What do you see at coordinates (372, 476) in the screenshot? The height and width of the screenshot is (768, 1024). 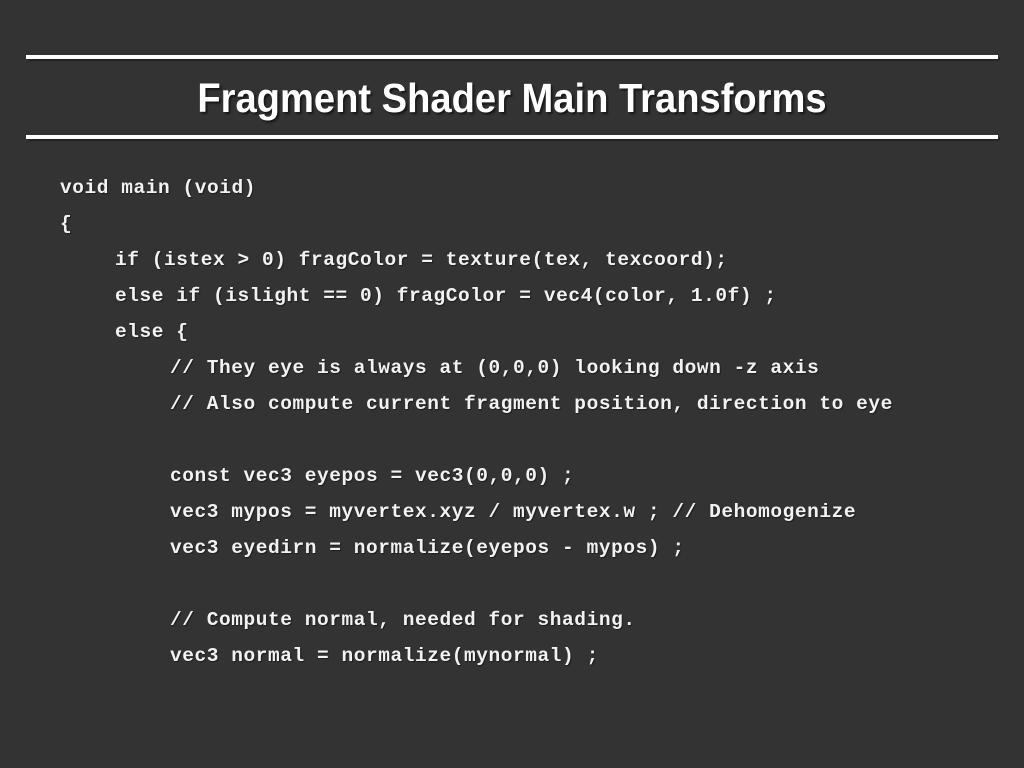 I see `code-line: const vec3 eyepos = vec3(0,0,0) ;` at bounding box center [372, 476].